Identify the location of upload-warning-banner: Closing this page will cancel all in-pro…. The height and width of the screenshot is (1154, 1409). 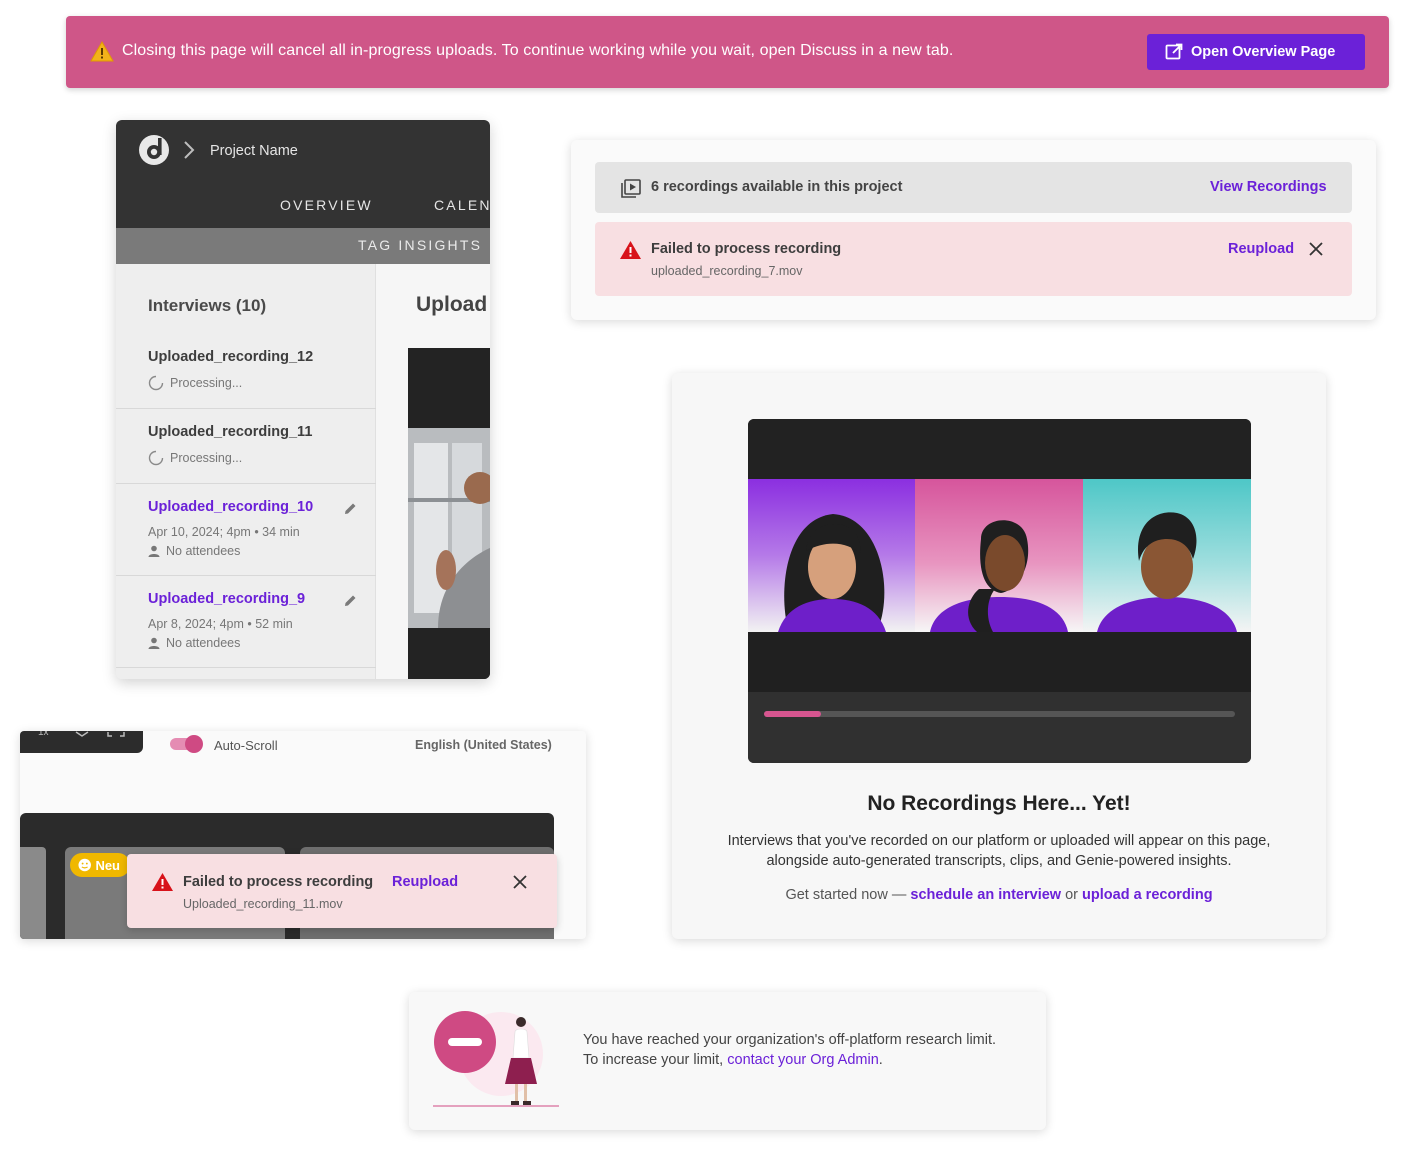
(727, 52).